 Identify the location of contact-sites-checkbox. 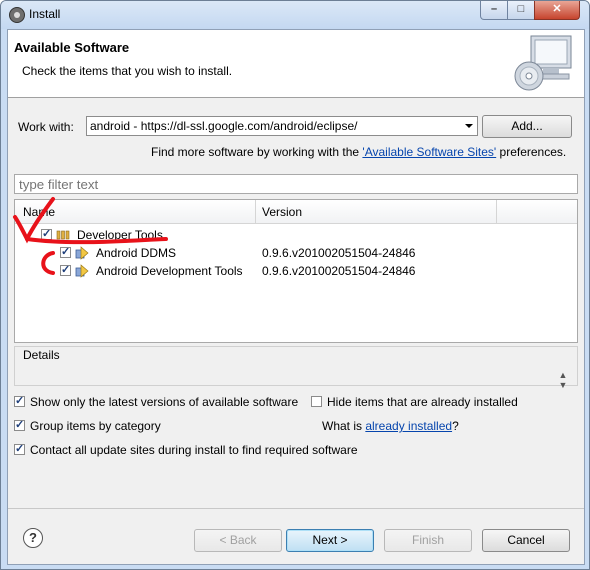
(19, 448).